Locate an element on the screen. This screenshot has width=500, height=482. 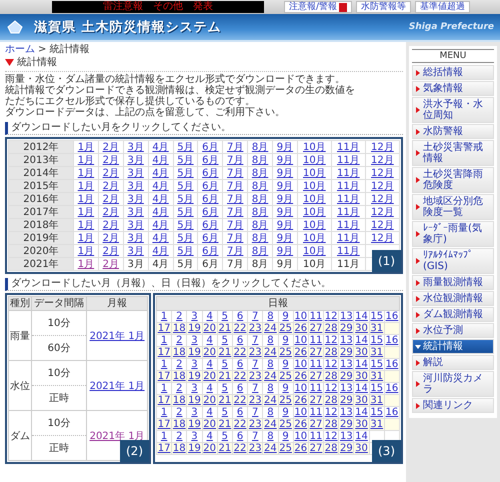
day-link: 11 is located at coordinates (316, 316).